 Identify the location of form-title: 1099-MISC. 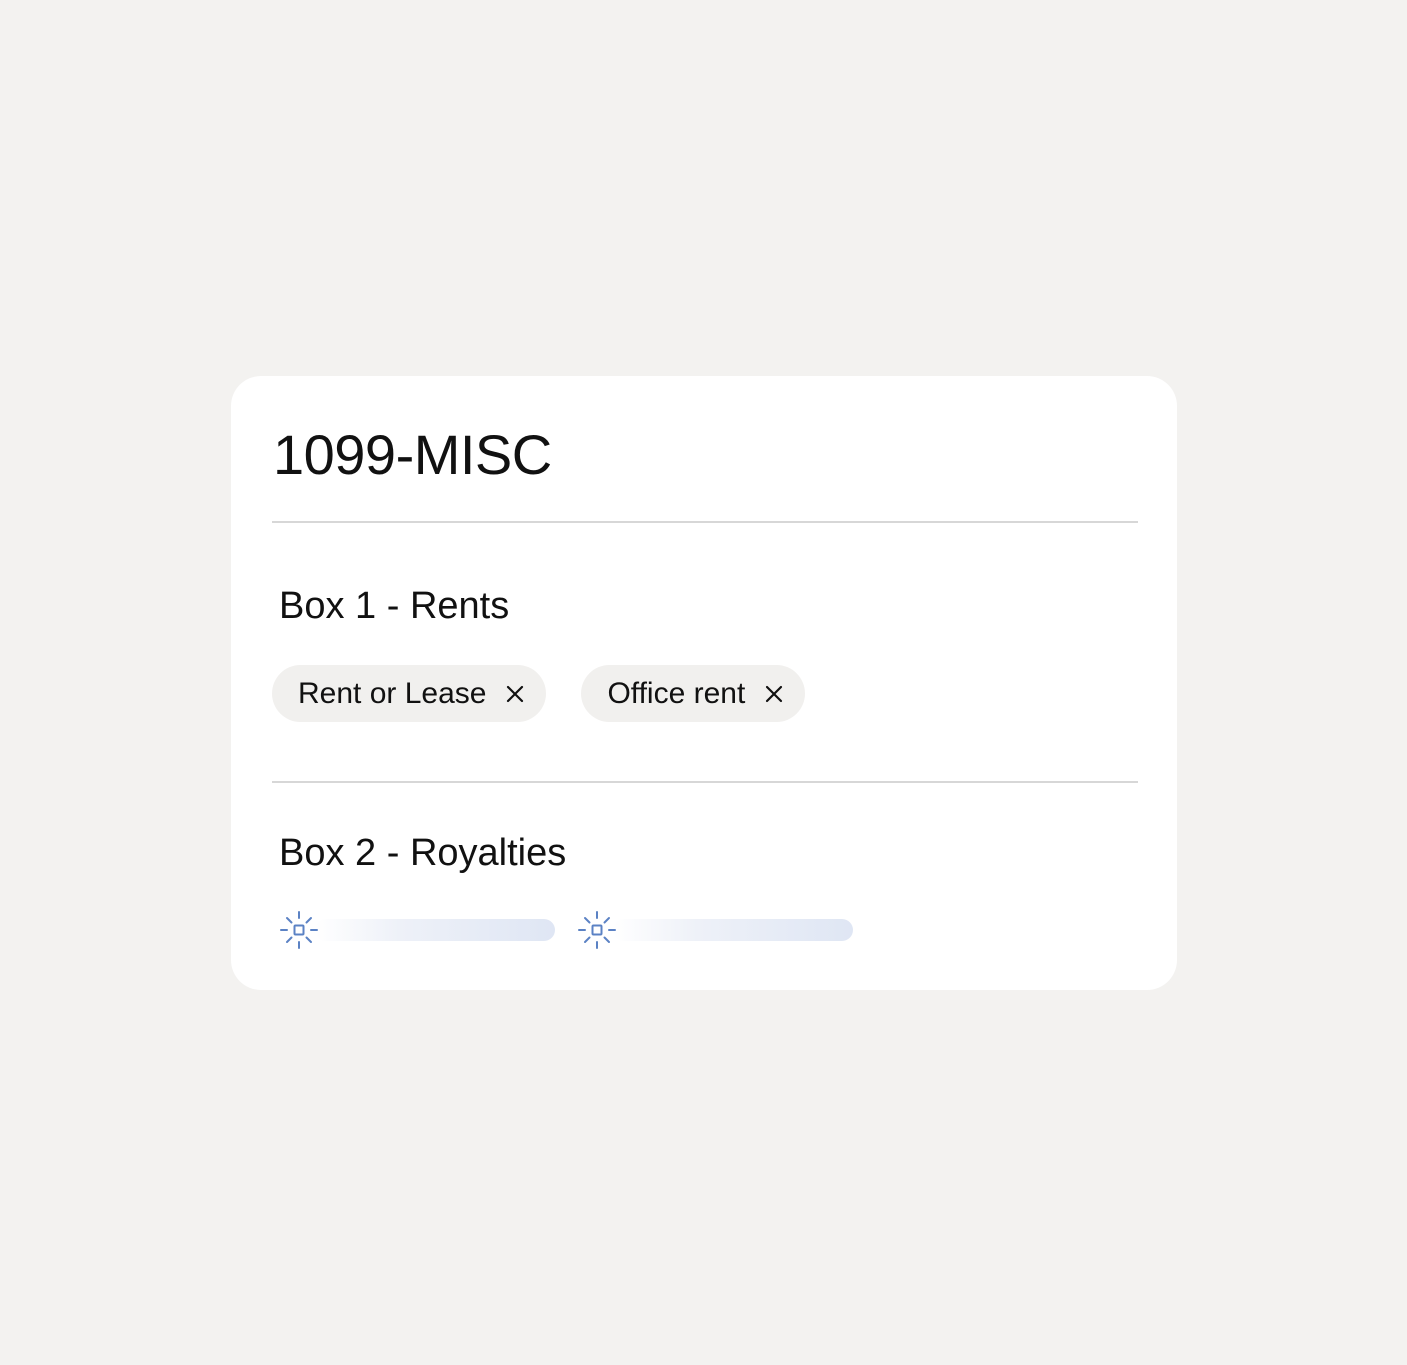
(412, 454).